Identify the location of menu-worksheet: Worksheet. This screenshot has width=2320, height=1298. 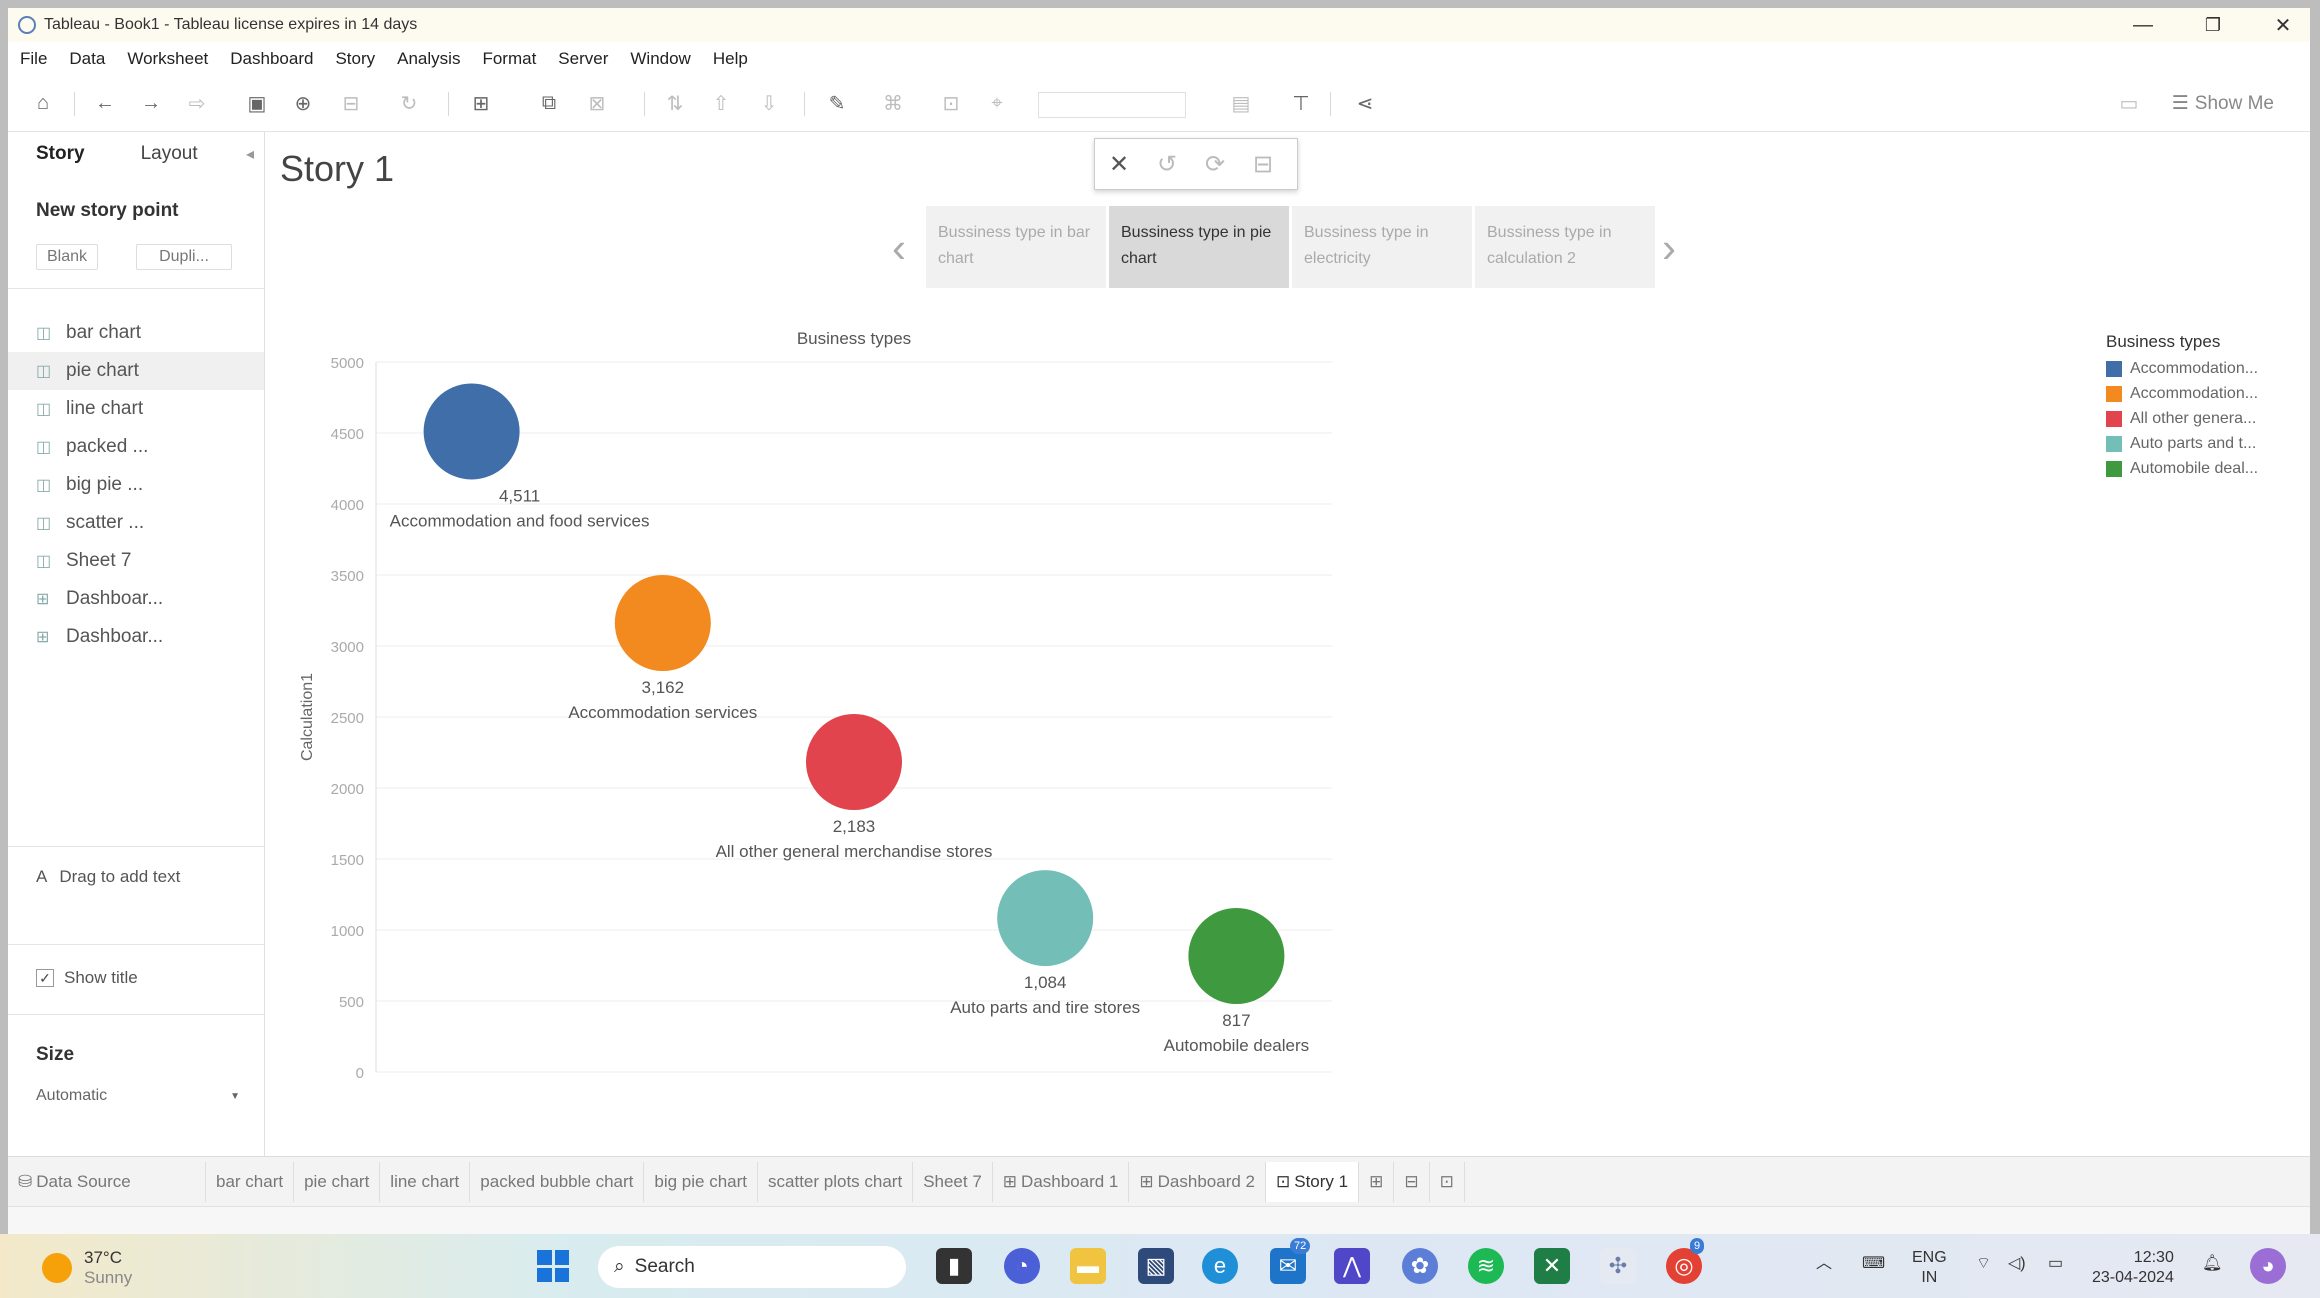
(167, 59).